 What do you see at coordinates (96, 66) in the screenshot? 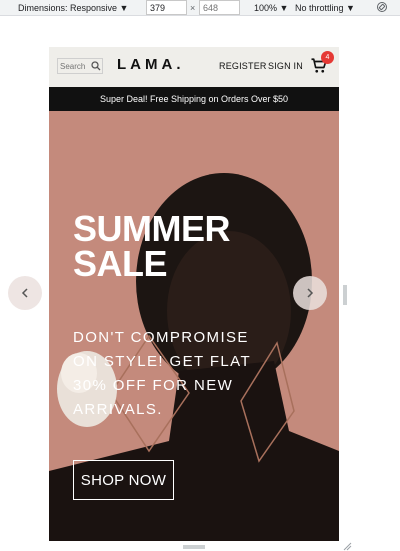
I see `search-icon` at bounding box center [96, 66].